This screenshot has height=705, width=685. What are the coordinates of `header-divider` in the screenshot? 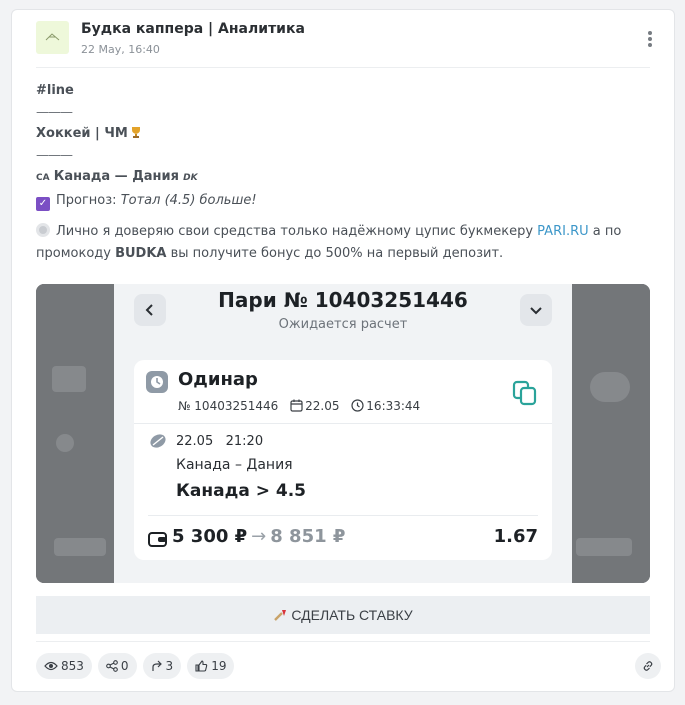 It's located at (343, 67).